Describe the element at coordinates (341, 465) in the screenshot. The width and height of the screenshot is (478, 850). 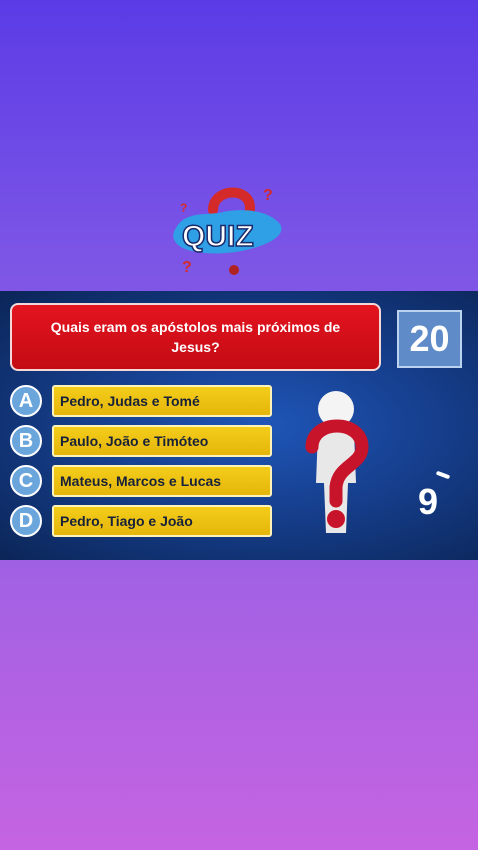
I see `person-question-mark-icon` at that location.